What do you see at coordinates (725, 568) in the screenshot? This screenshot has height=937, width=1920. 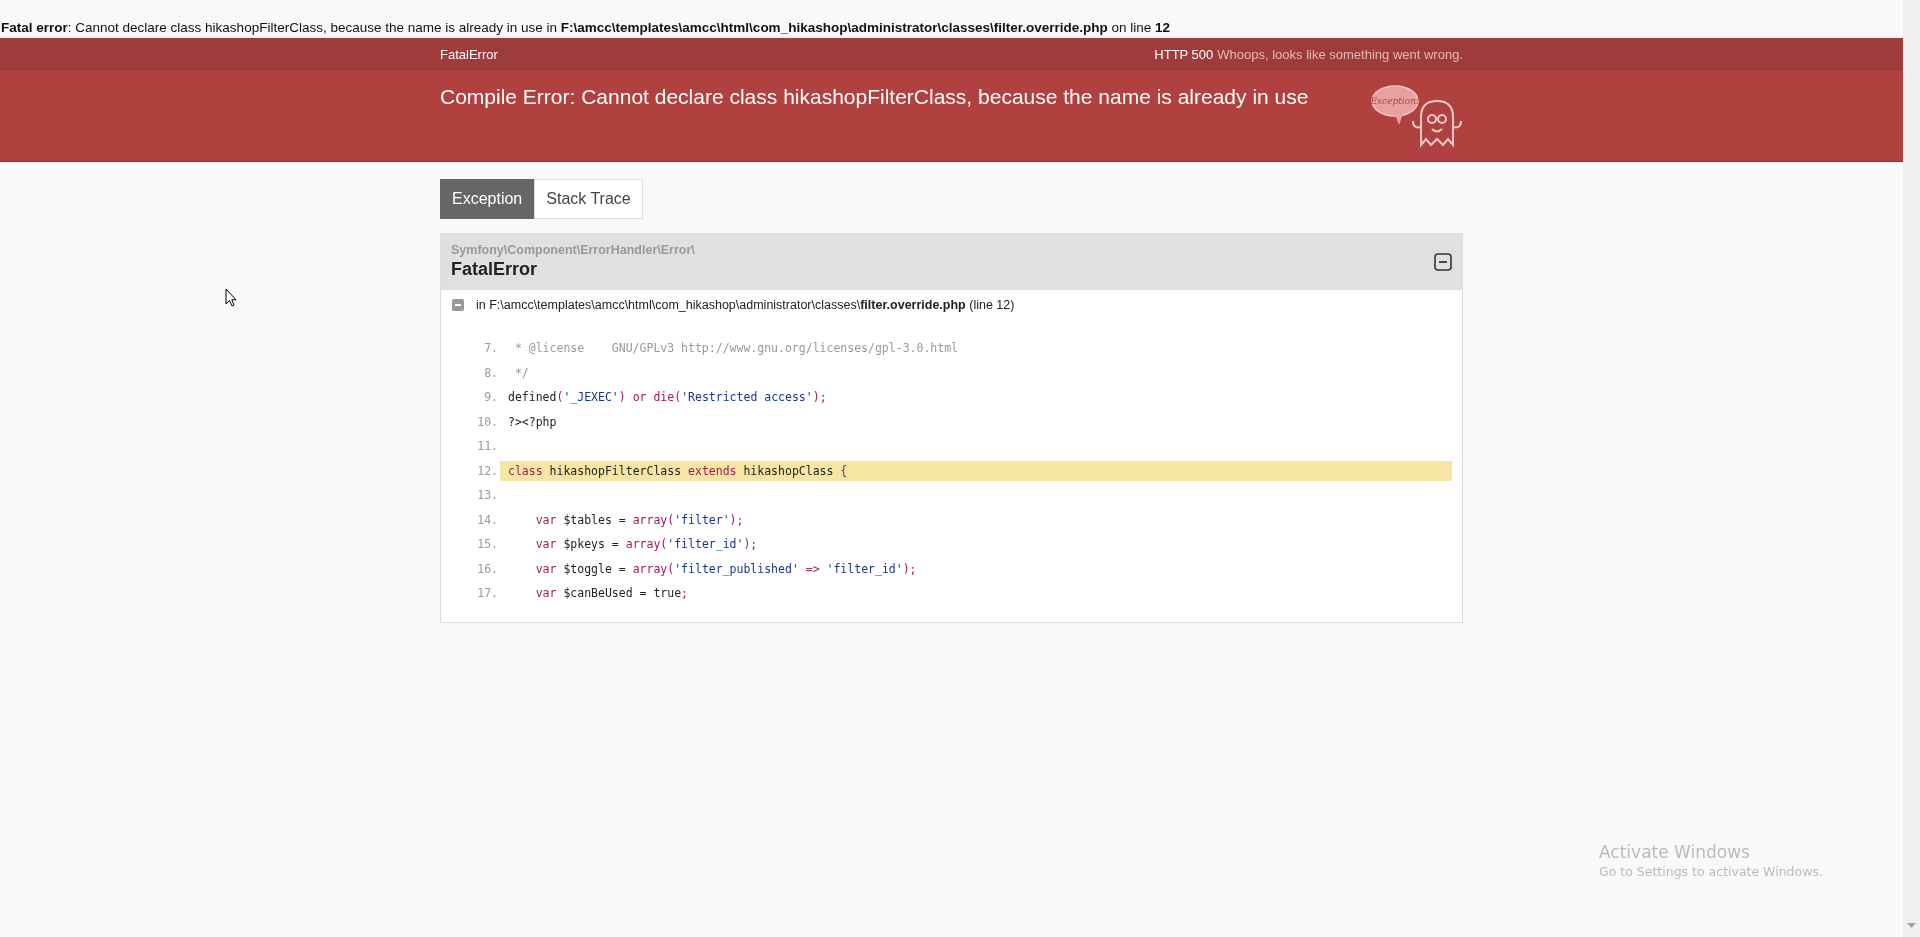 I see `code-text: var $toggle = array('filter_published' => 'filter_id');` at bounding box center [725, 568].